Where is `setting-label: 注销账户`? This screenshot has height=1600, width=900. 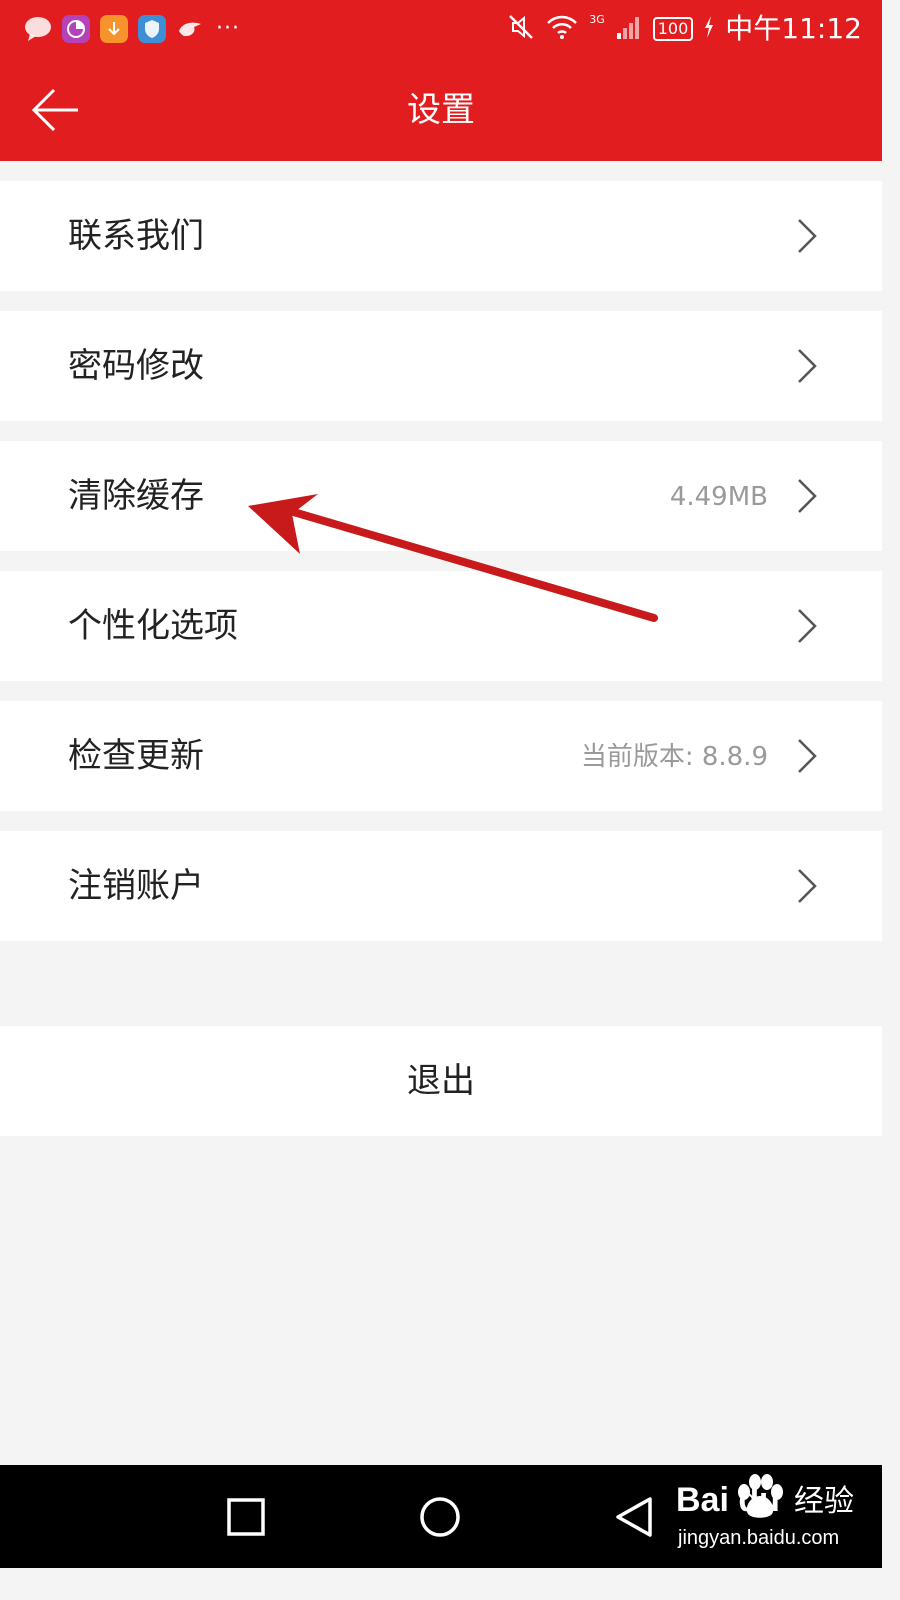
setting-label: 注销账户 is located at coordinates (136, 886).